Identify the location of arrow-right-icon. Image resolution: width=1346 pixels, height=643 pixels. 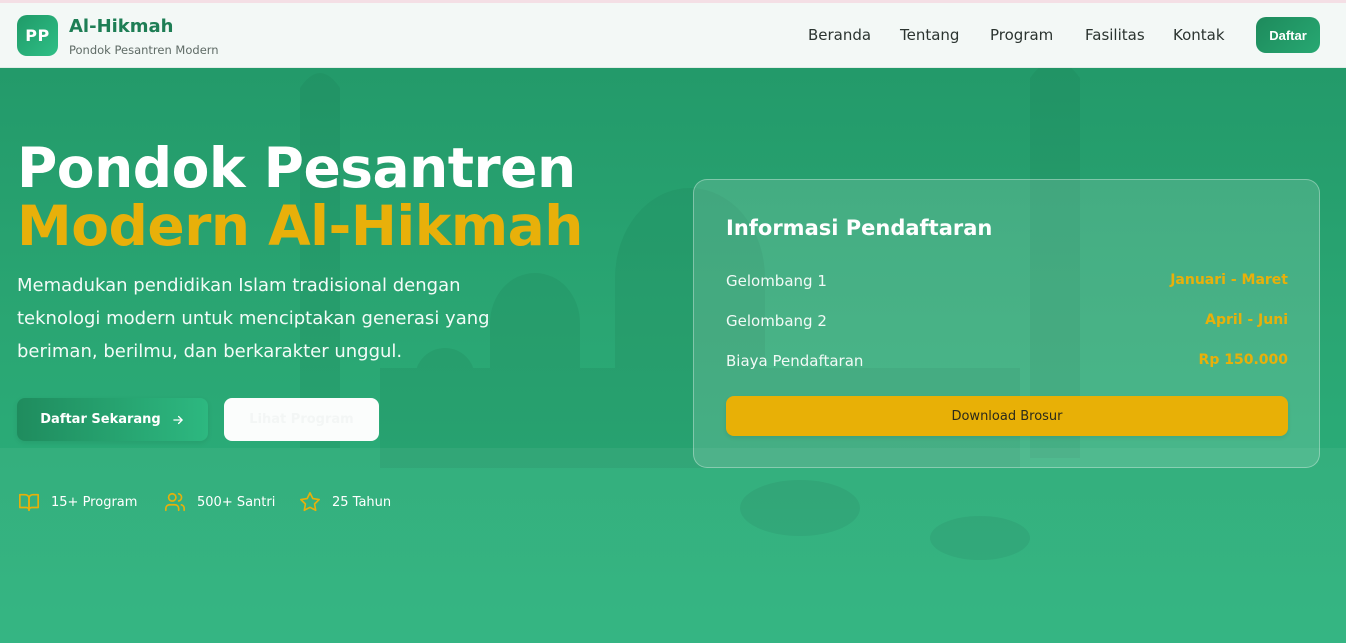
(178, 419).